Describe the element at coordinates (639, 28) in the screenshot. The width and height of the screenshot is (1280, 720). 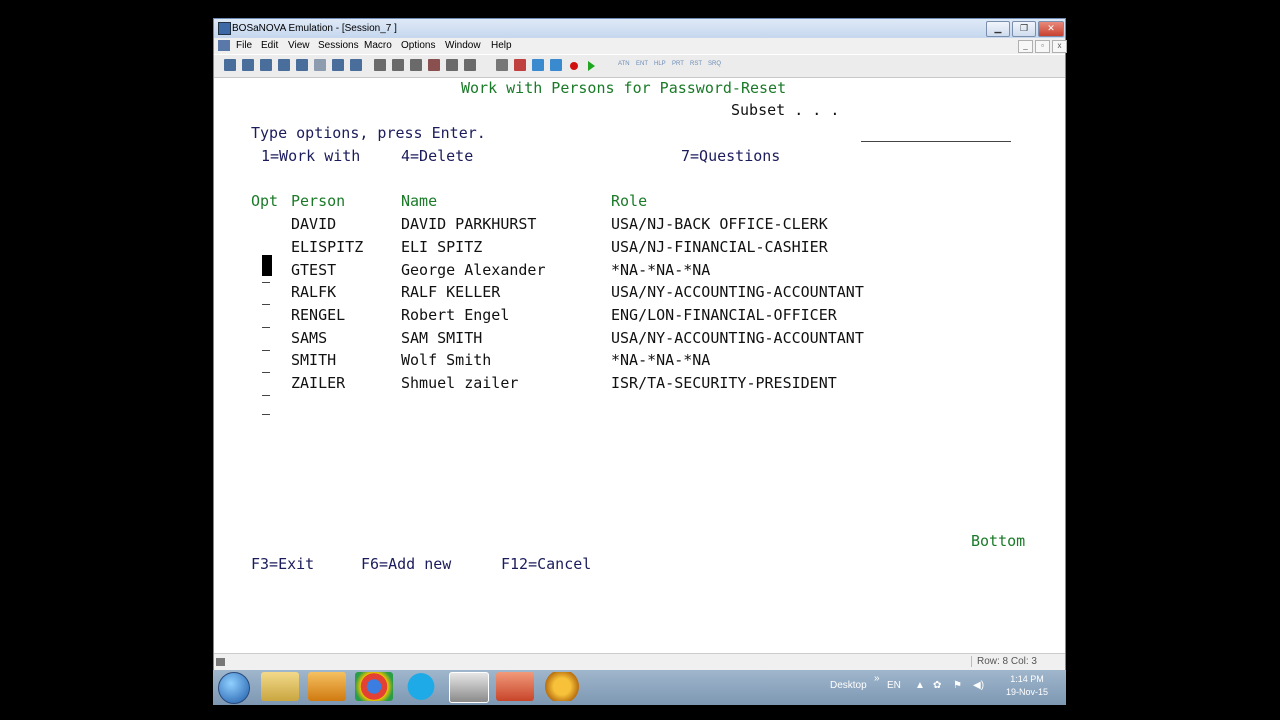
I see `title-bar: BOSaNOVA Emulation - [Session_7 ] ▁ ❐ ✕` at that location.